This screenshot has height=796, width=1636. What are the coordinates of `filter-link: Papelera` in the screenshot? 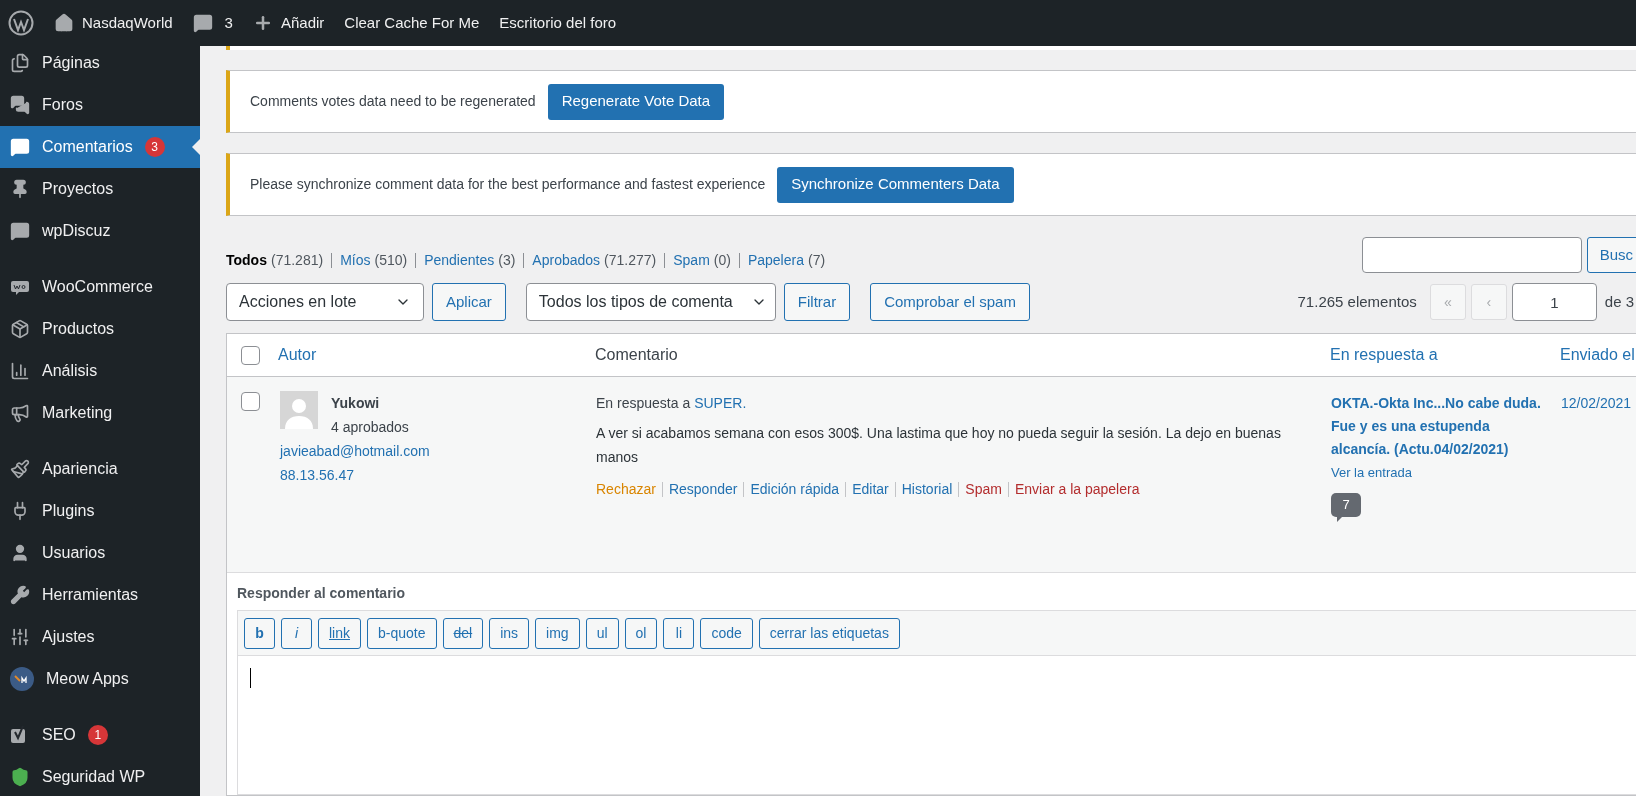 It's located at (775, 260).